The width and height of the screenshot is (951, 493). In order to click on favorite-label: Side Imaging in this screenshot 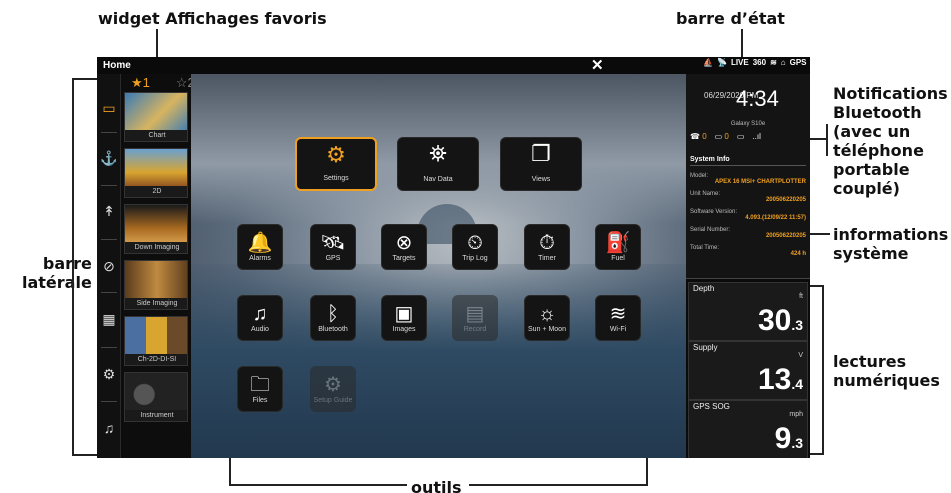, I will do `click(156, 303)`.